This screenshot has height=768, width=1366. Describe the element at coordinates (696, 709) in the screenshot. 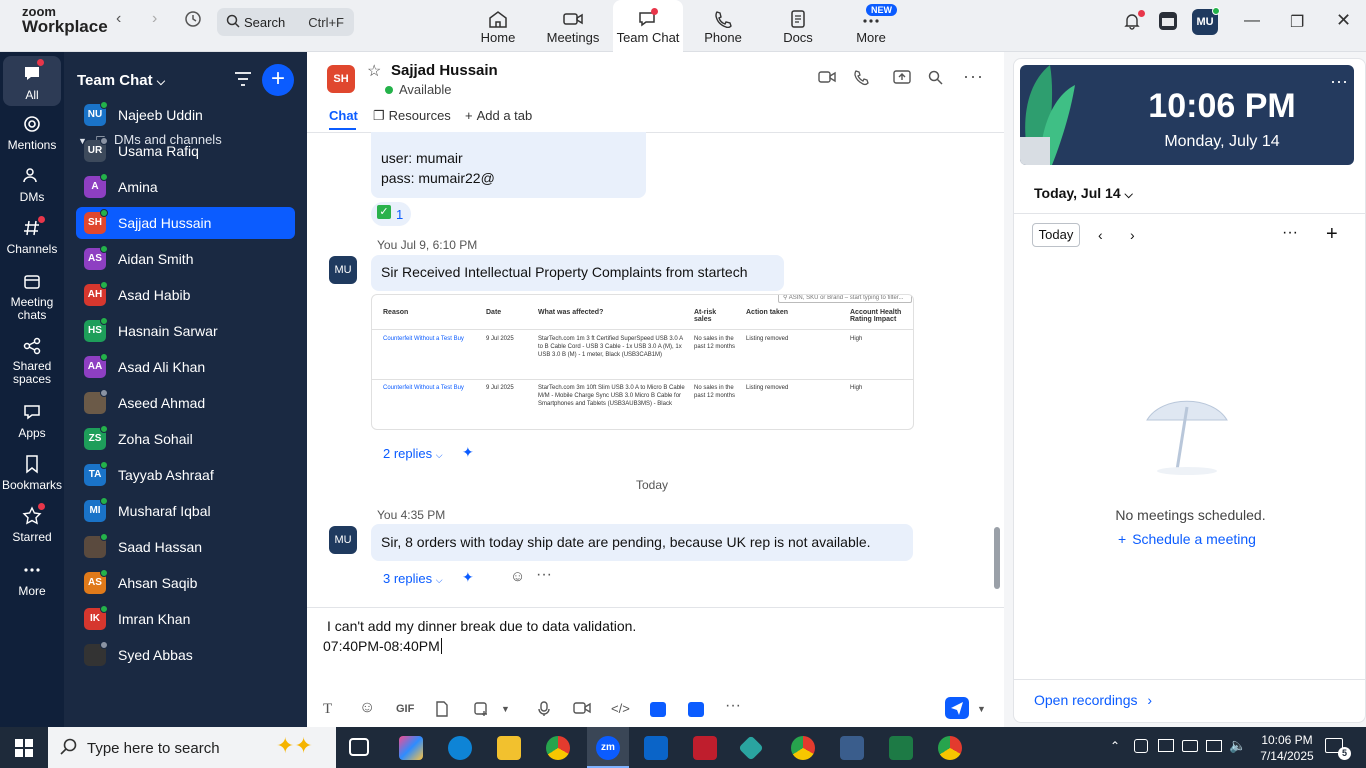

I see `app-clips-icon` at that location.